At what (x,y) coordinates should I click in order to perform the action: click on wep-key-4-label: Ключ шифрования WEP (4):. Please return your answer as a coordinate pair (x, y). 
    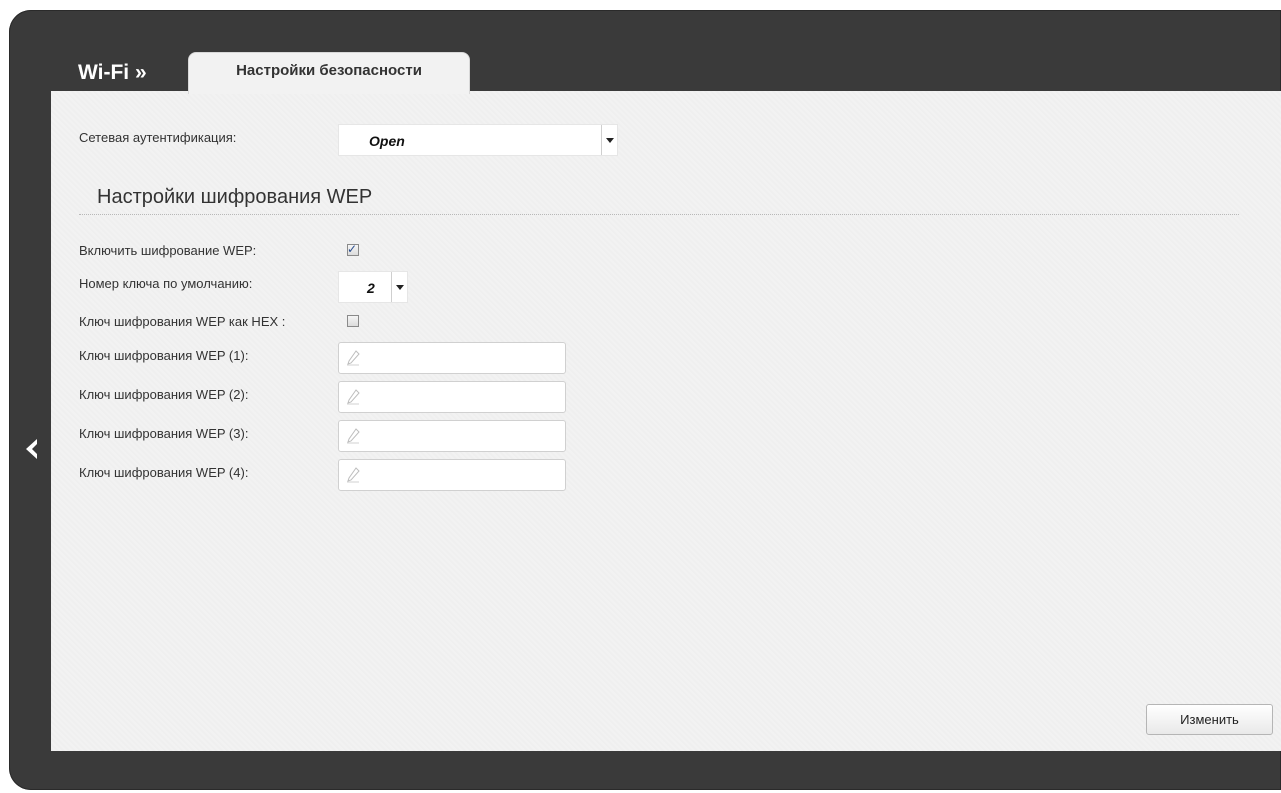
    Looking at the image, I should click on (164, 472).